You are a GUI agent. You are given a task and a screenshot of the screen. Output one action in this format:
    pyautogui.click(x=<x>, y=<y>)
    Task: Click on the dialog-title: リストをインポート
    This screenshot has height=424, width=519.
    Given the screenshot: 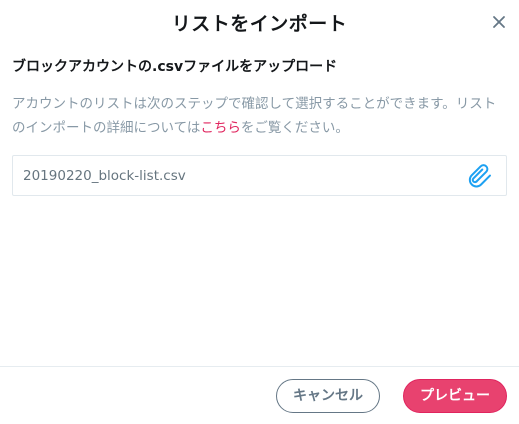 What is the action you would take?
    pyautogui.click(x=259, y=24)
    